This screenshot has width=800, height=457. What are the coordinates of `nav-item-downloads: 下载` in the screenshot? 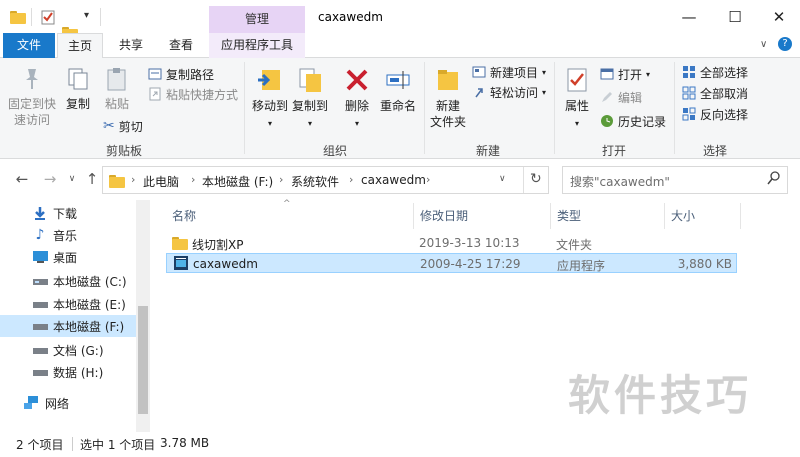 It's located at (69, 213).